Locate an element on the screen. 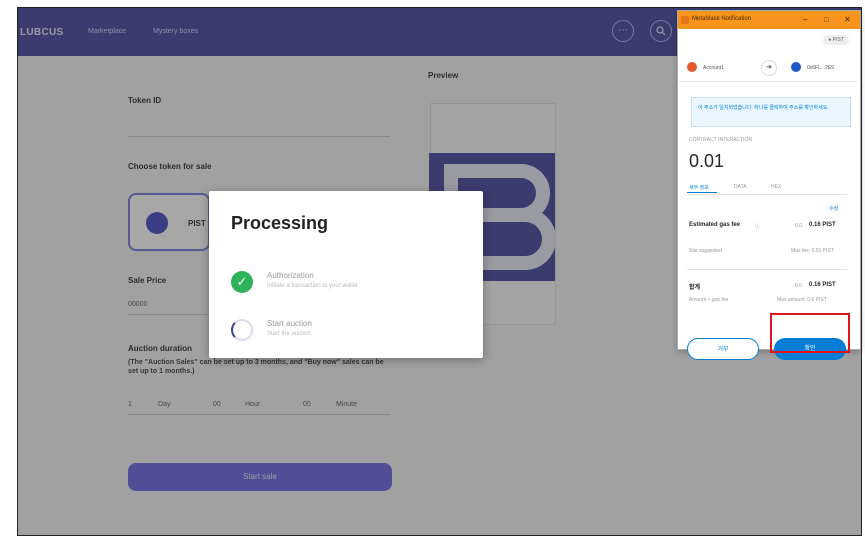 The height and width of the screenshot is (536, 865). metamask-titlebar: MetaMask Notification – □ ✕ is located at coordinates (769, 20).